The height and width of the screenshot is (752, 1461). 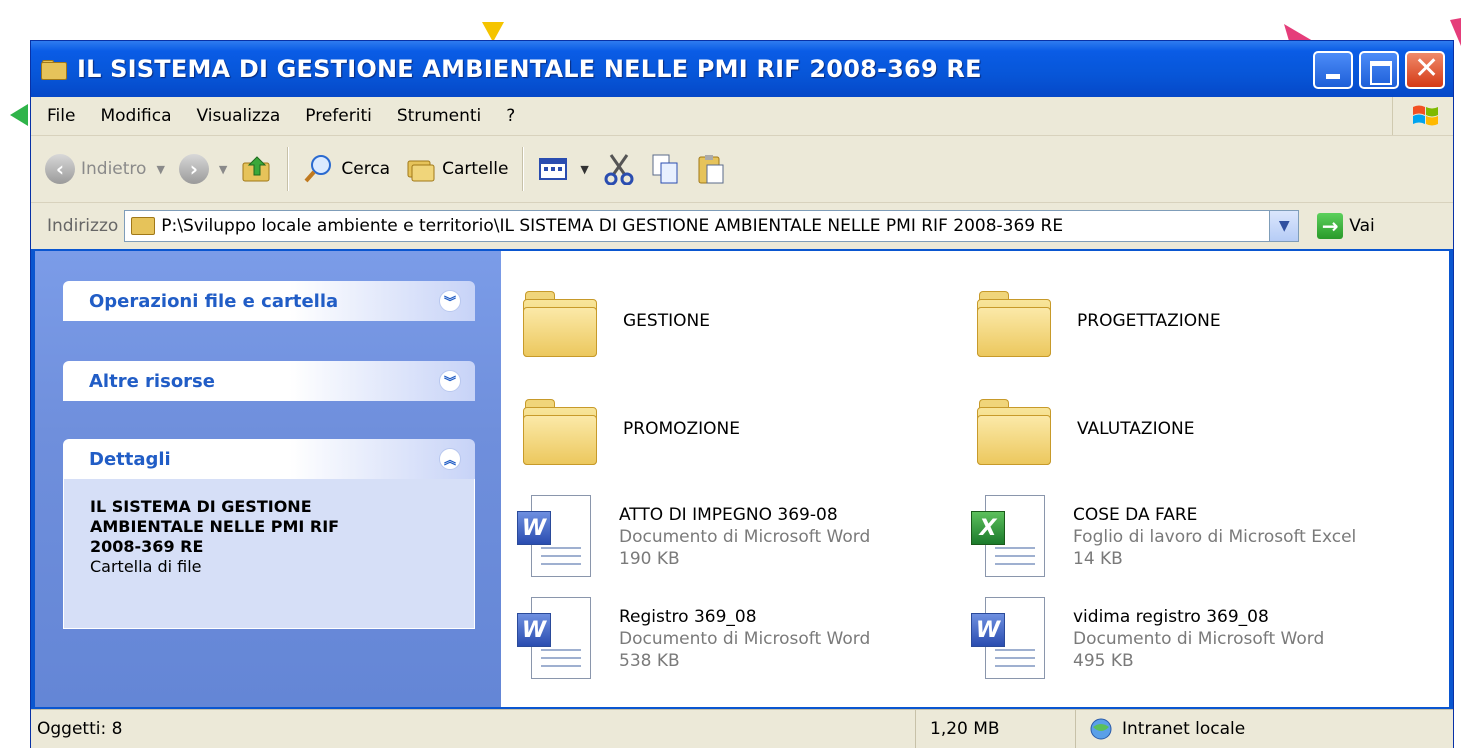 What do you see at coordinates (239, 116) in the screenshot?
I see `menu-visualizza: Visualizza` at bounding box center [239, 116].